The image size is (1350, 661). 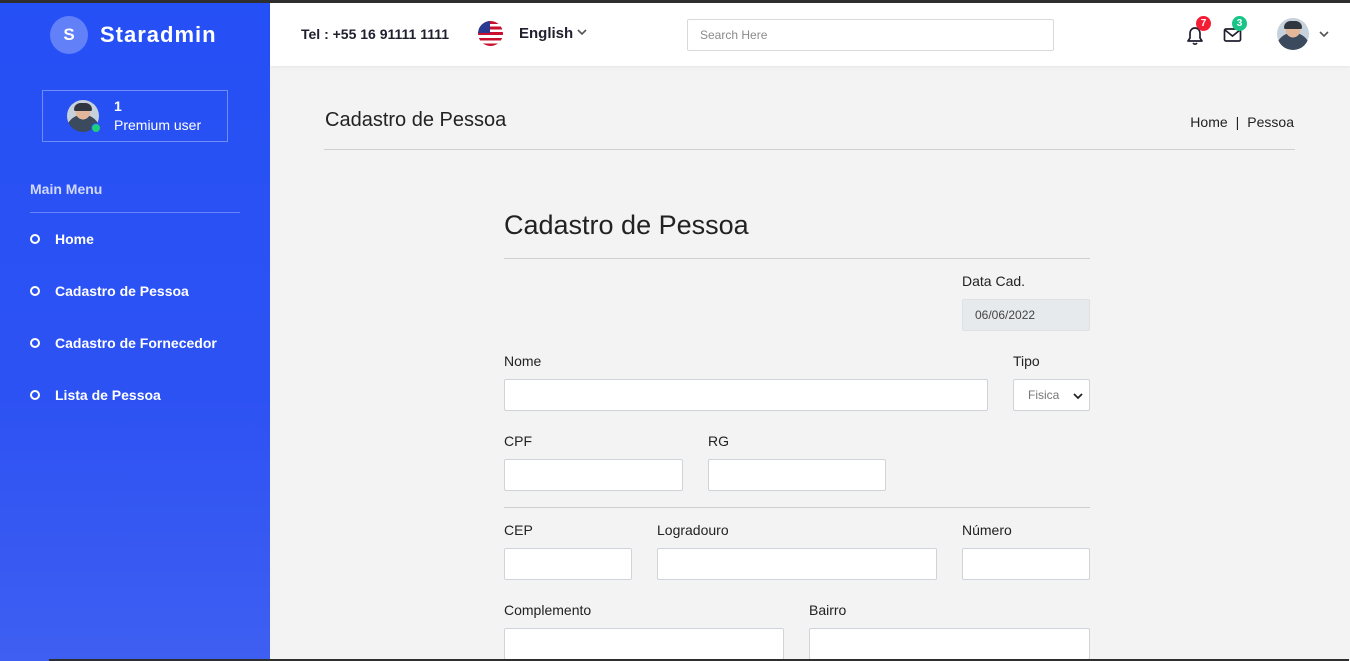 I want to click on bairro-label: Bairro, so click(x=828, y=610).